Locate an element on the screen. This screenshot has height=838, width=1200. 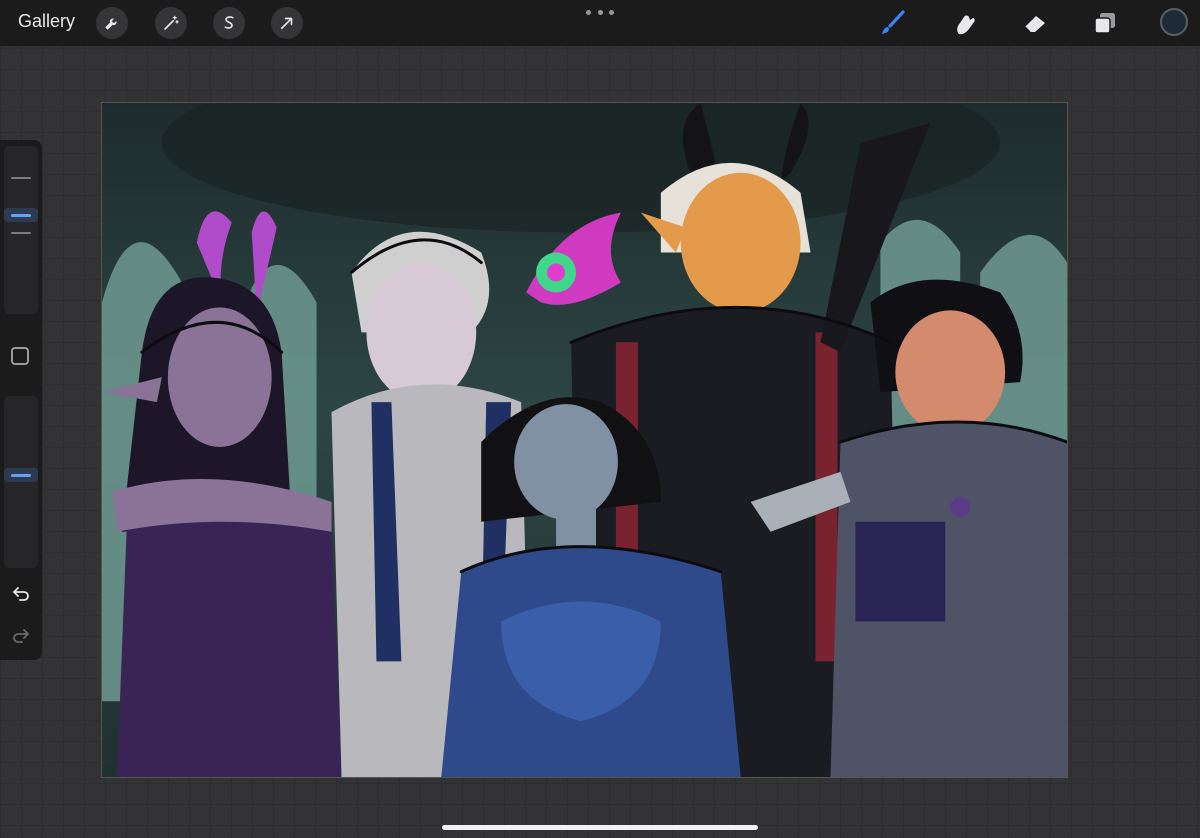
wrench-icon is located at coordinates (111, 24).